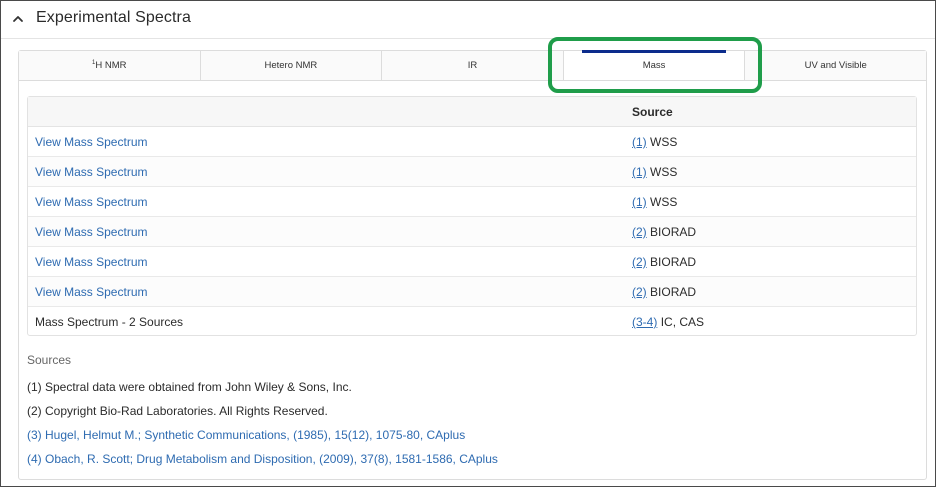 This screenshot has width=936, height=487. I want to click on source-column-header: Source, so click(652, 112).